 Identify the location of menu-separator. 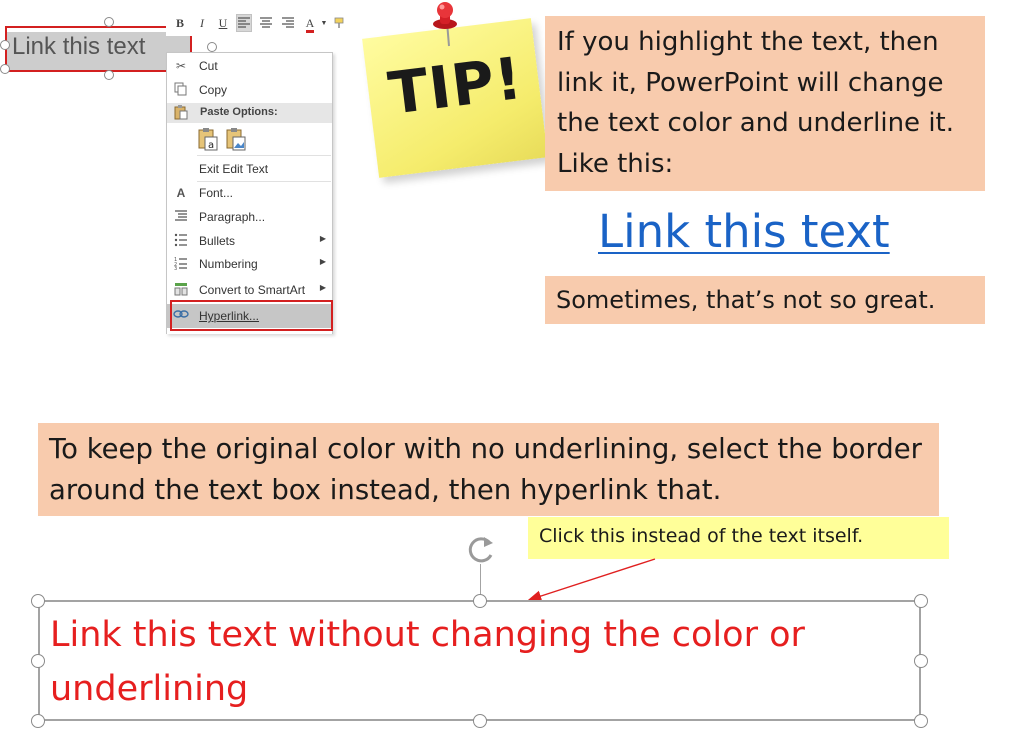
(264, 155).